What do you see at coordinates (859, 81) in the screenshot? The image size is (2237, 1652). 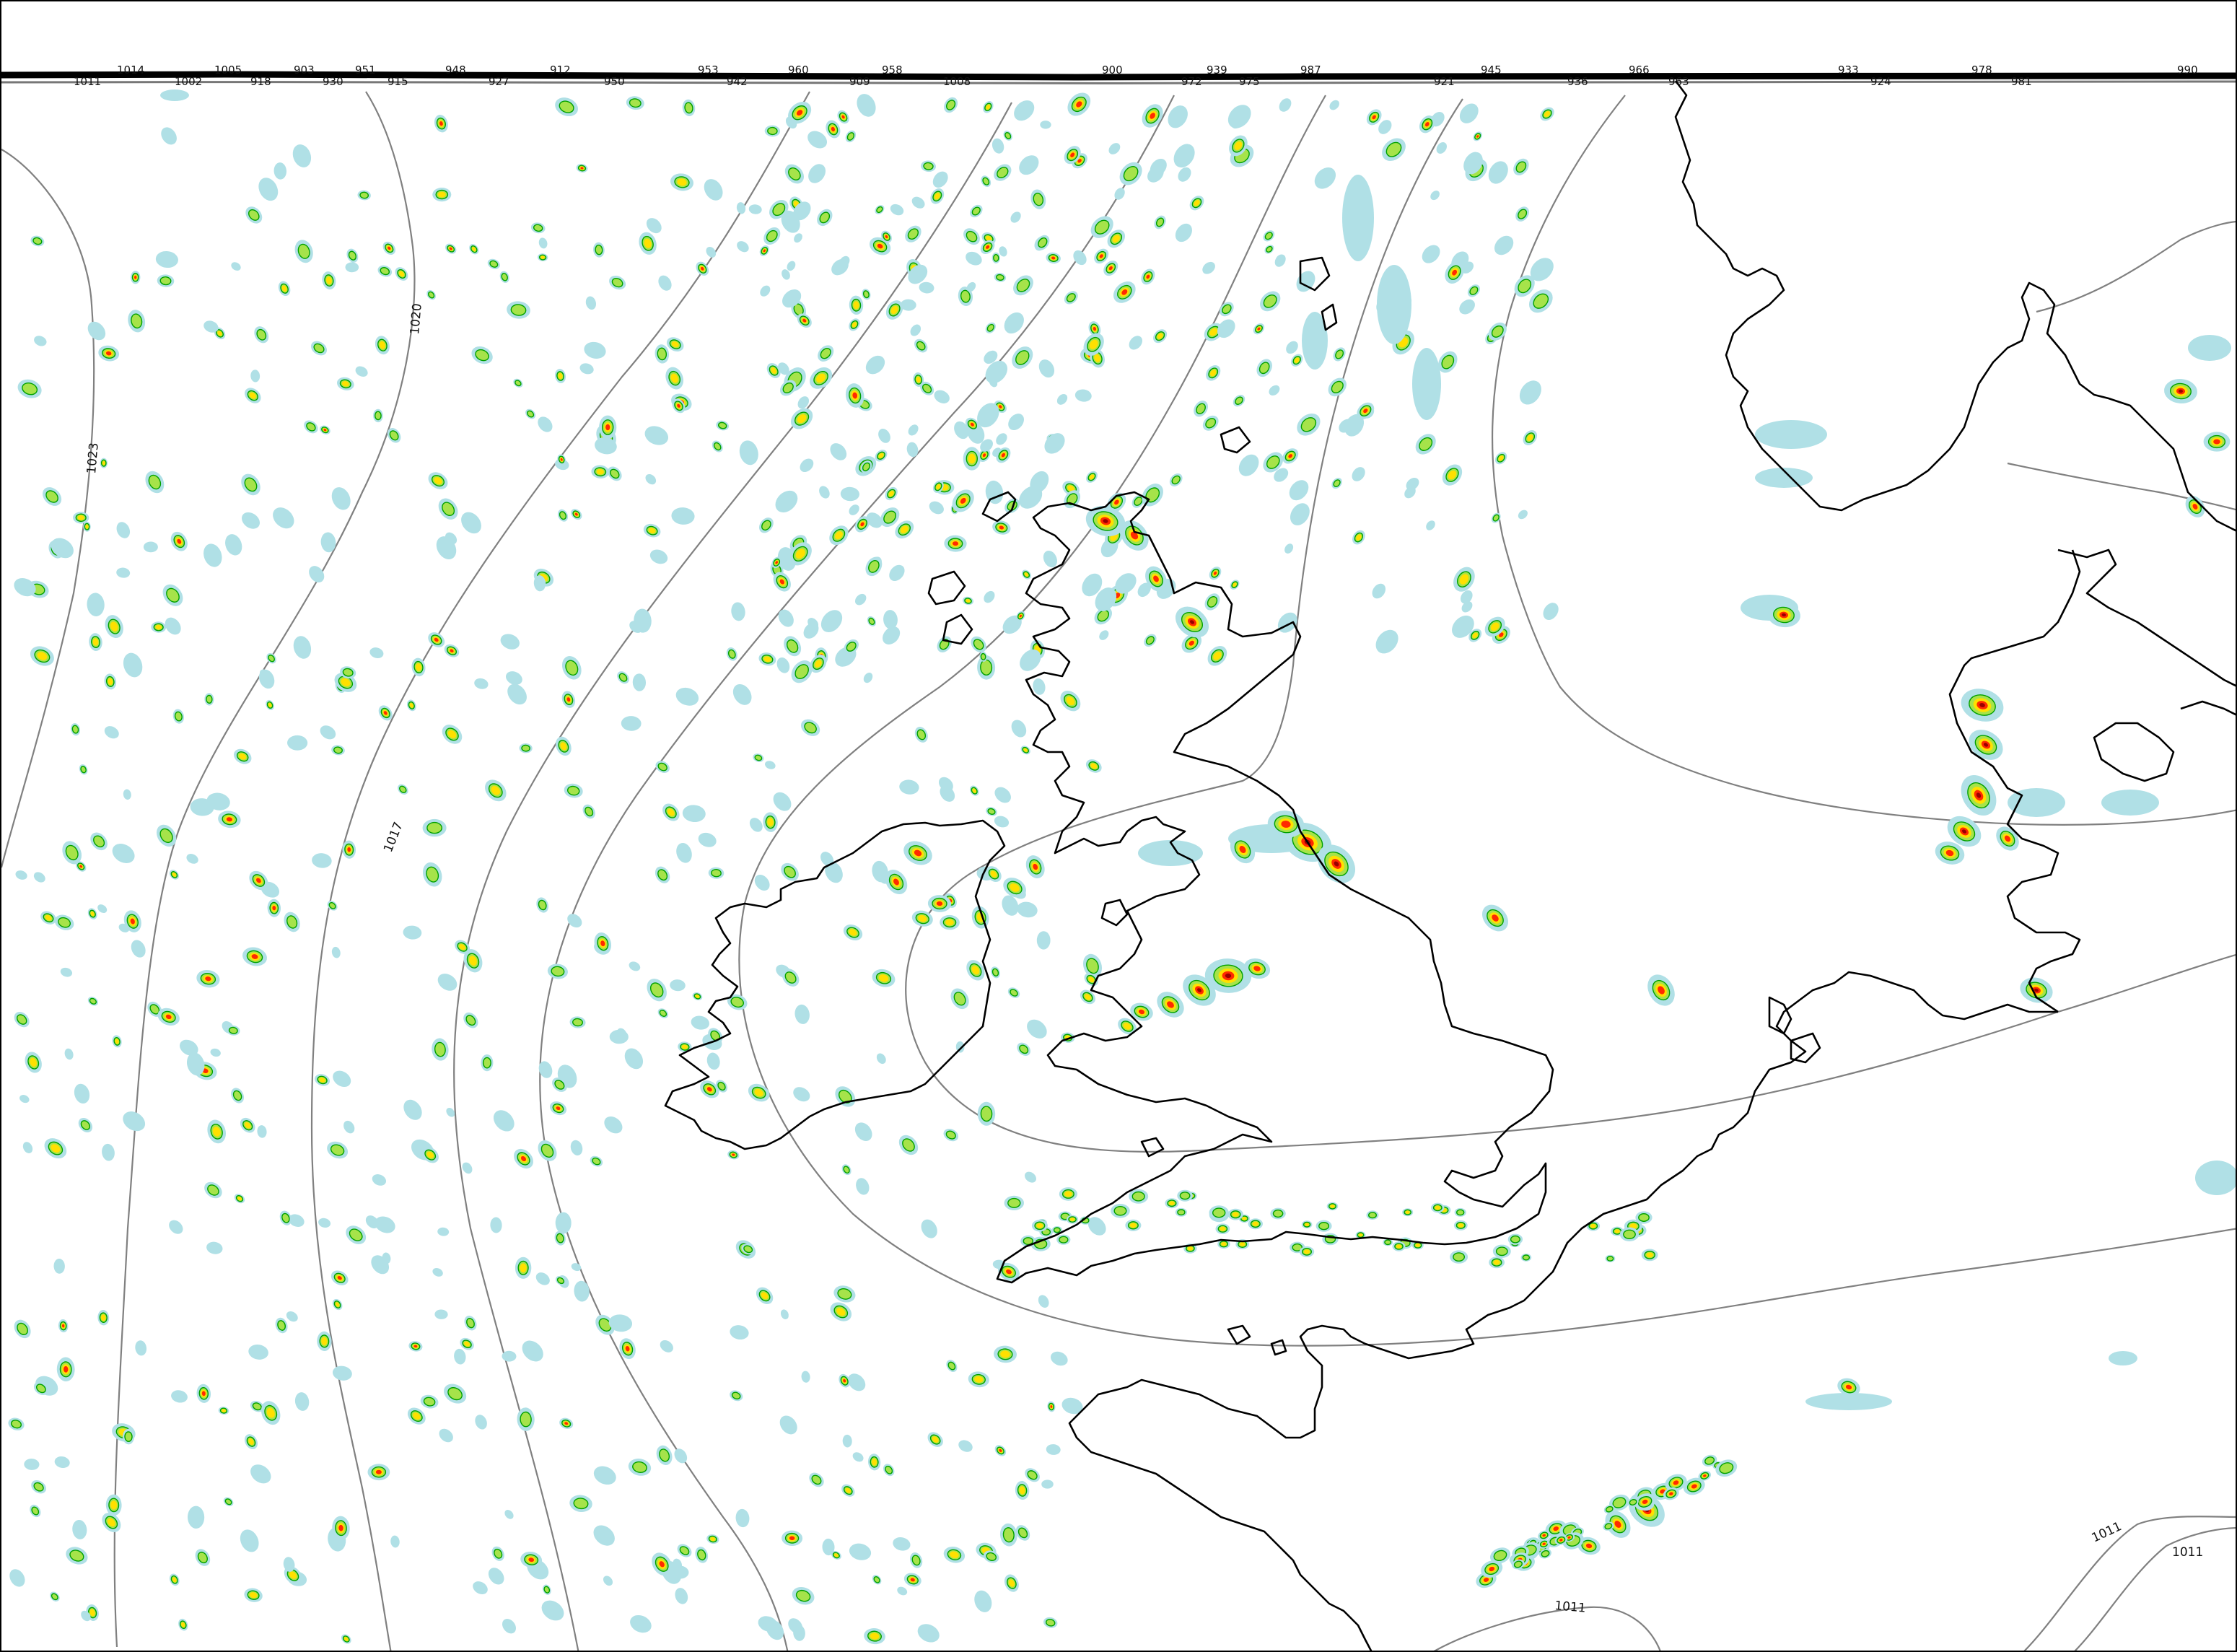 I see `top-band-label: 909` at bounding box center [859, 81].